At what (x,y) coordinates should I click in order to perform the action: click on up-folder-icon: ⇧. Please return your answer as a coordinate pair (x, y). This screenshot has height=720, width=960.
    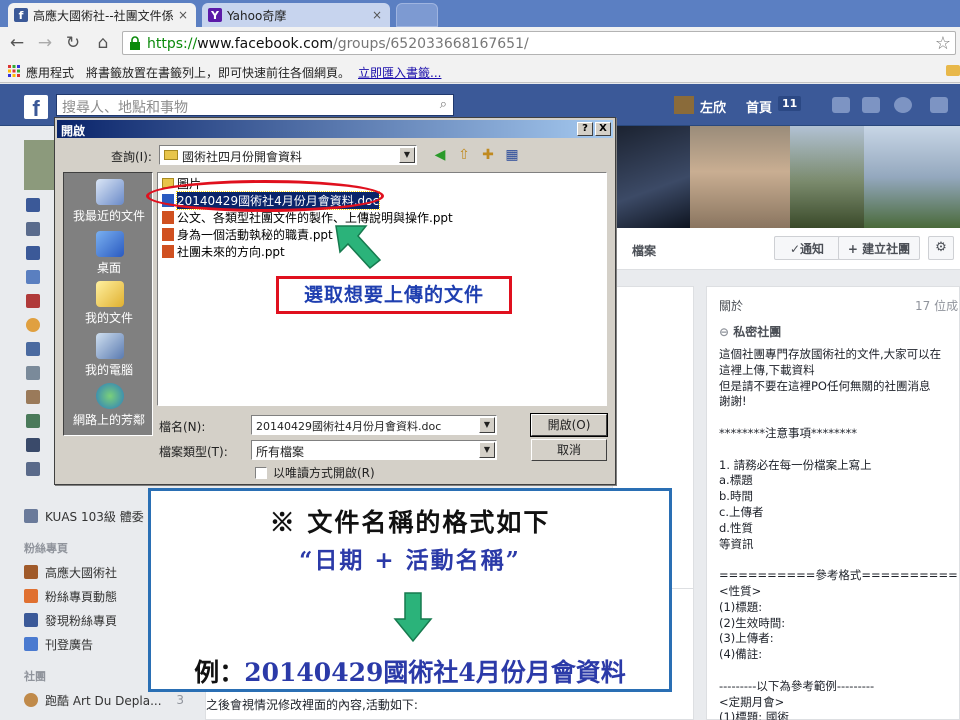
    Looking at the image, I should click on (464, 155).